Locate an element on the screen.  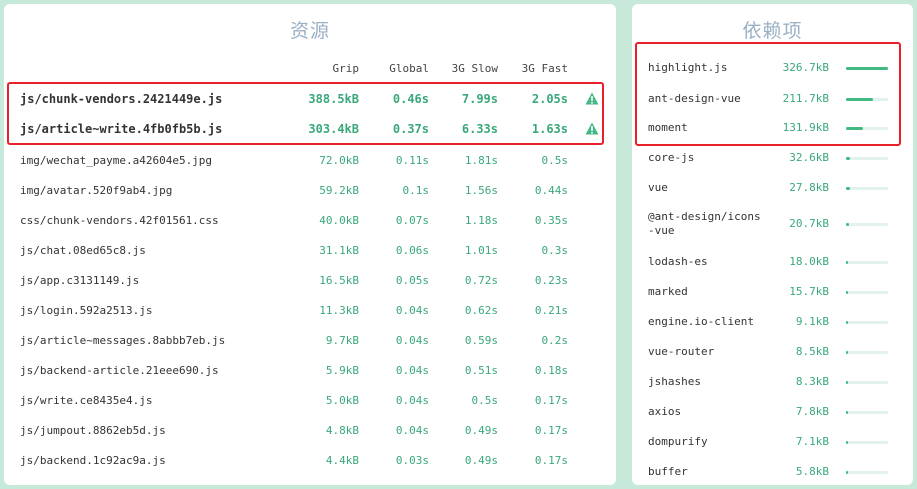
dependency-name: dompurify is located at coordinates (678, 441).